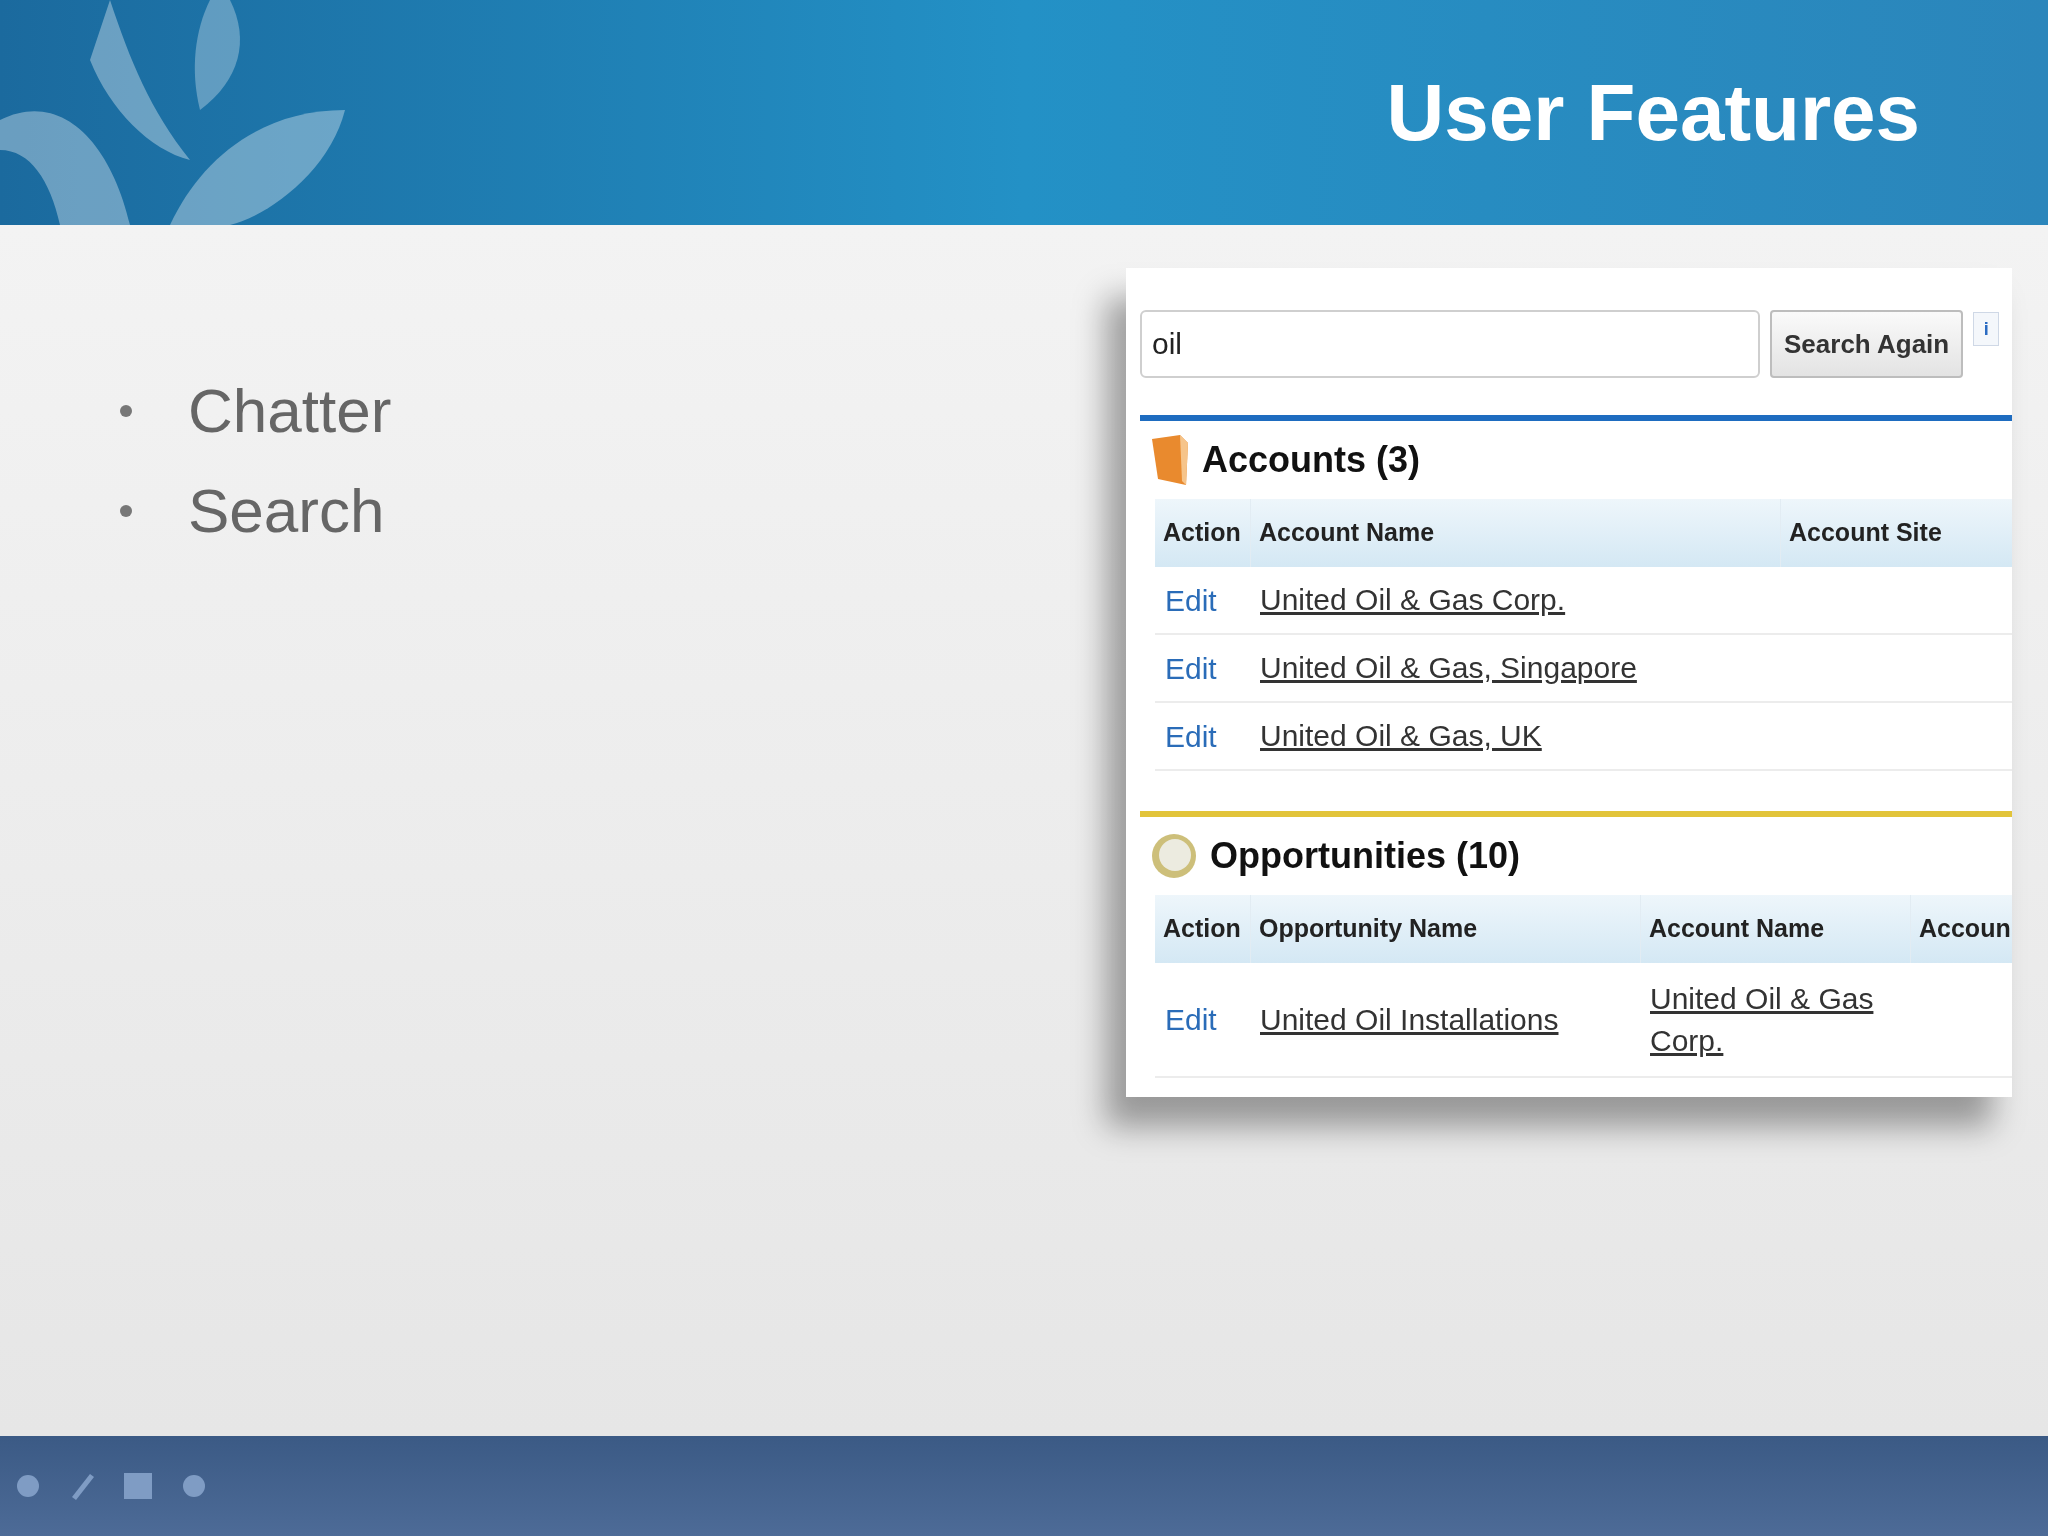 This screenshot has height=1536, width=2048. What do you see at coordinates (1450, 344) in the screenshot?
I see `search-field: oil` at bounding box center [1450, 344].